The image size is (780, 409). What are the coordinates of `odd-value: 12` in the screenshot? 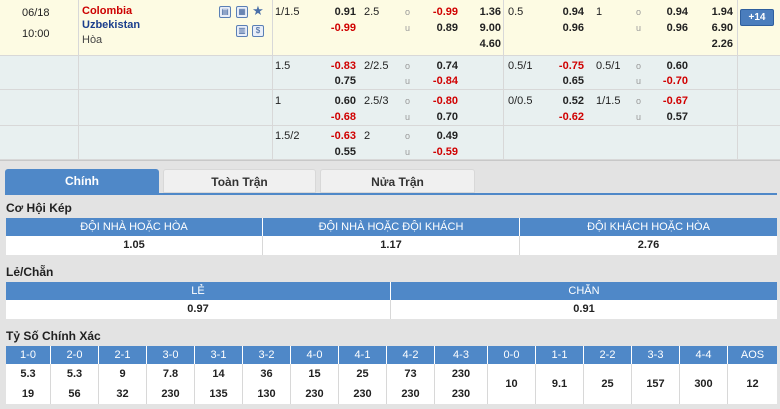 It's located at (752, 384).